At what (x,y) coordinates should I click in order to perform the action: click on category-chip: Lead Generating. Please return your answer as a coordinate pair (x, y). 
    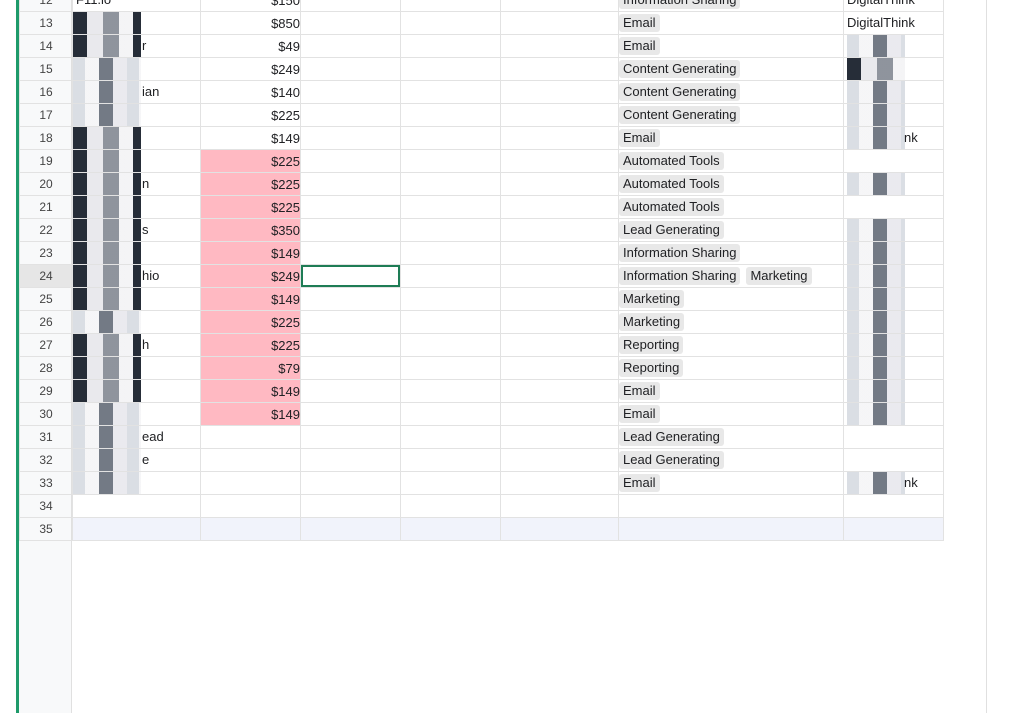
    Looking at the image, I should click on (671, 437).